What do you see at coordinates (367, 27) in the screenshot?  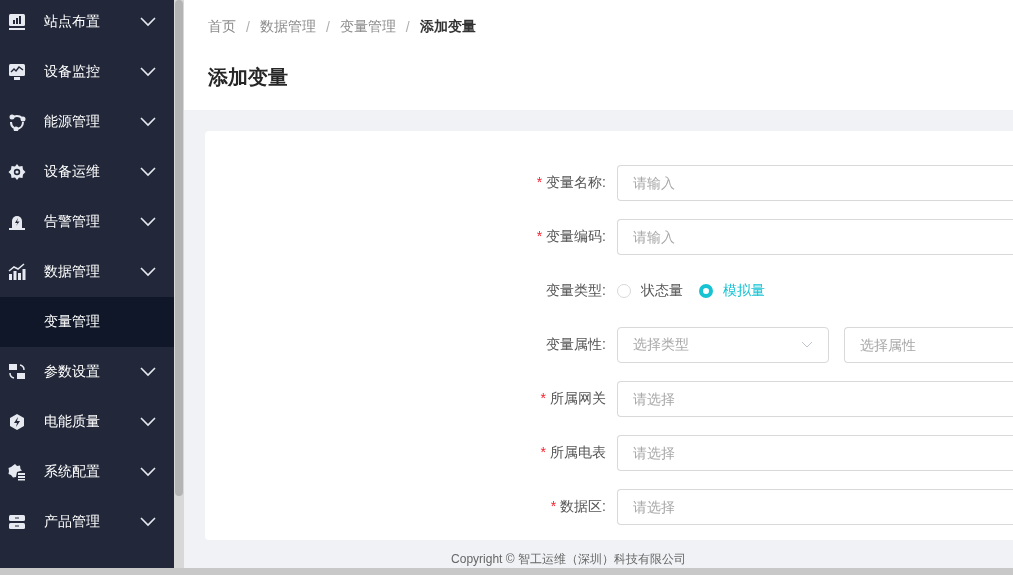 I see `breadcrumb-link: 变量管理` at bounding box center [367, 27].